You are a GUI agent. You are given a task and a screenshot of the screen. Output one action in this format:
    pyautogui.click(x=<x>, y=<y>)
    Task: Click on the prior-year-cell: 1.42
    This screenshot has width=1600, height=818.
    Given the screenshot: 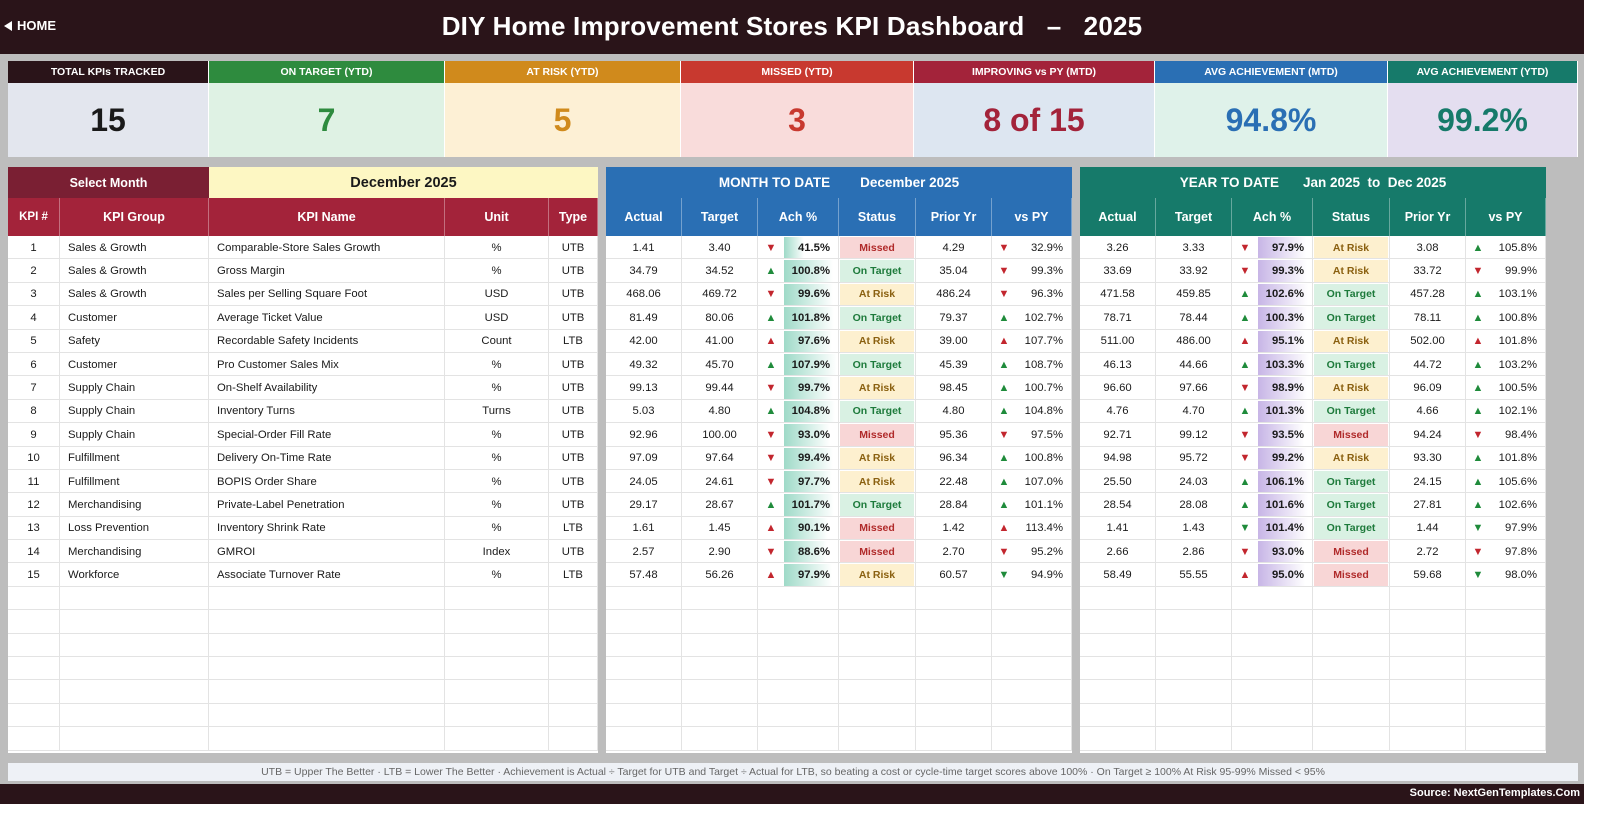 What is the action you would take?
    pyautogui.click(x=954, y=528)
    